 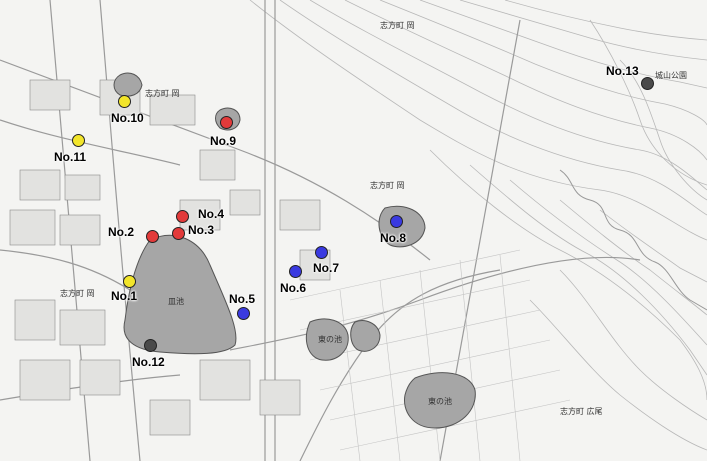 I want to click on map-label-pond-center: 皿池, so click(x=176, y=301).